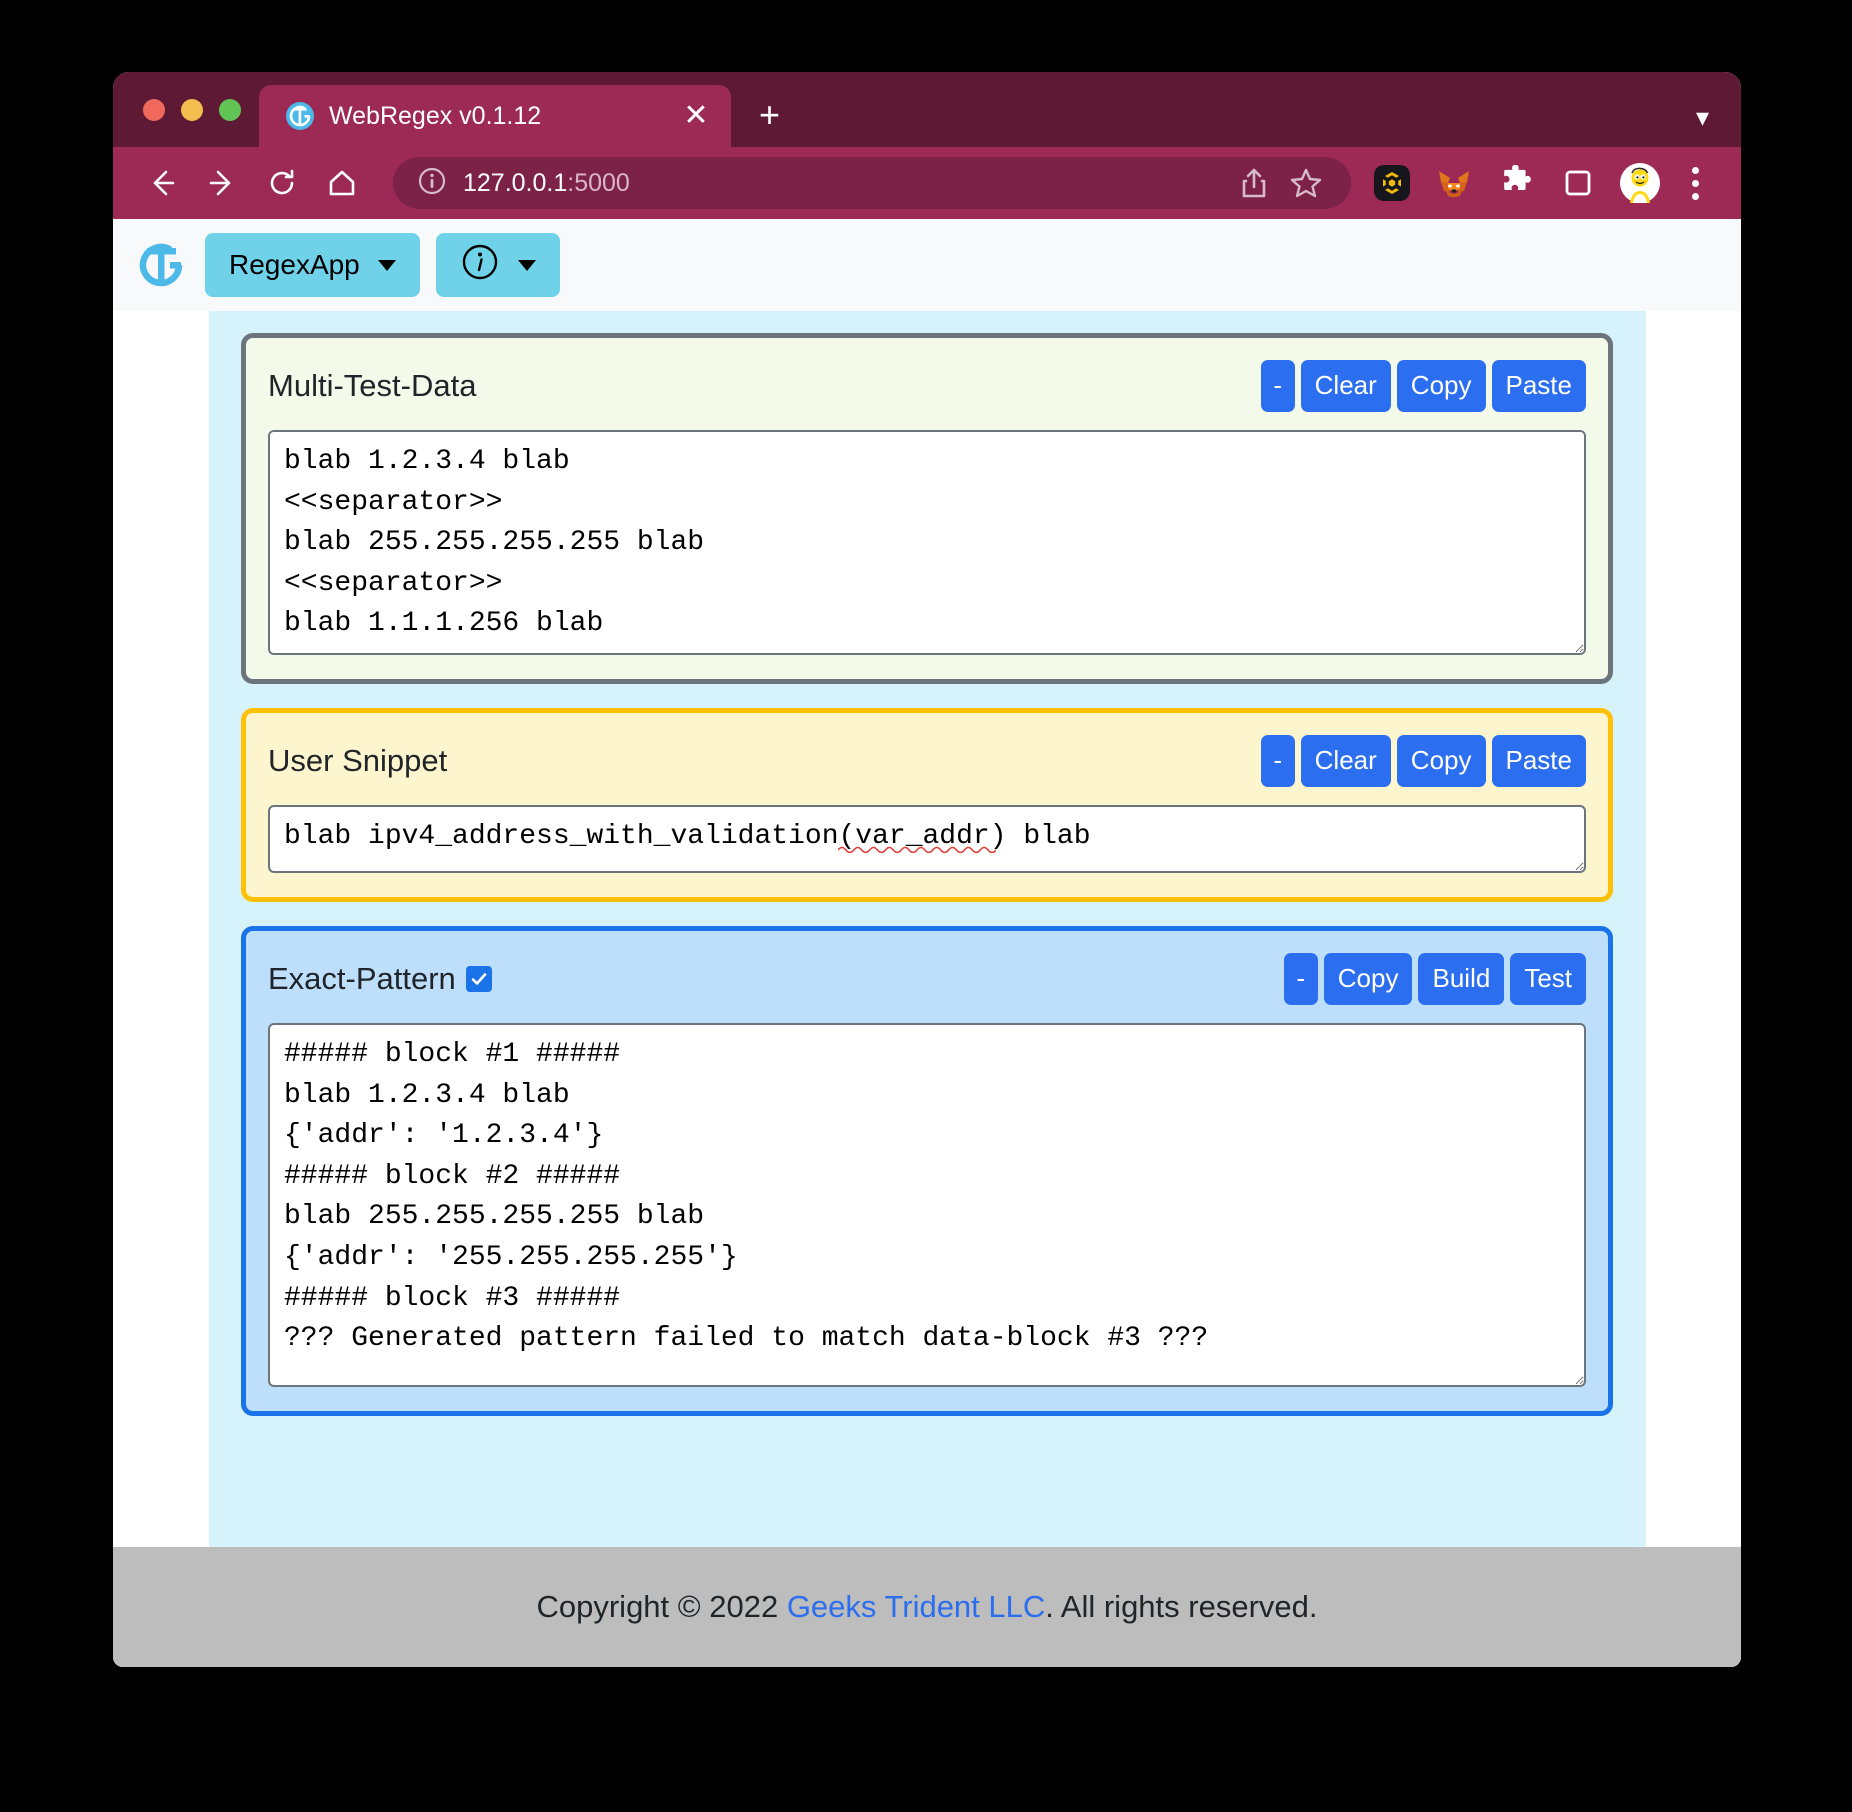  I want to click on profile-avatar-icon, so click(1640, 183).